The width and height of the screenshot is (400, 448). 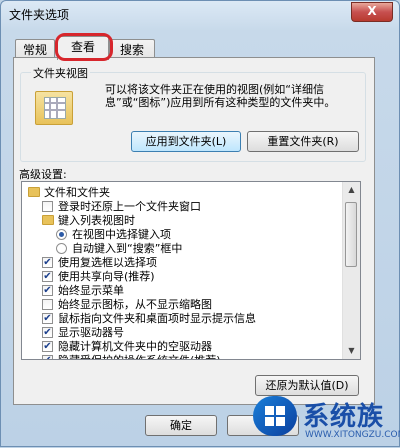 What do you see at coordinates (129, 206) in the screenshot?
I see `settings-row-label: 登录时还原上一个文件夹窗口` at bounding box center [129, 206].